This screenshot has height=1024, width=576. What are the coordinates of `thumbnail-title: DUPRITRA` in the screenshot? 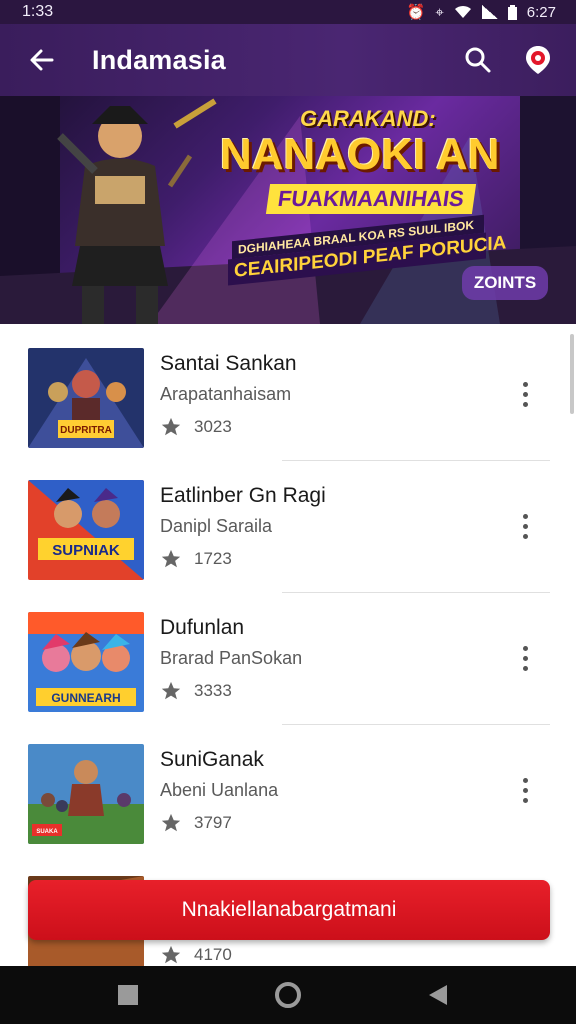 It's located at (86, 430).